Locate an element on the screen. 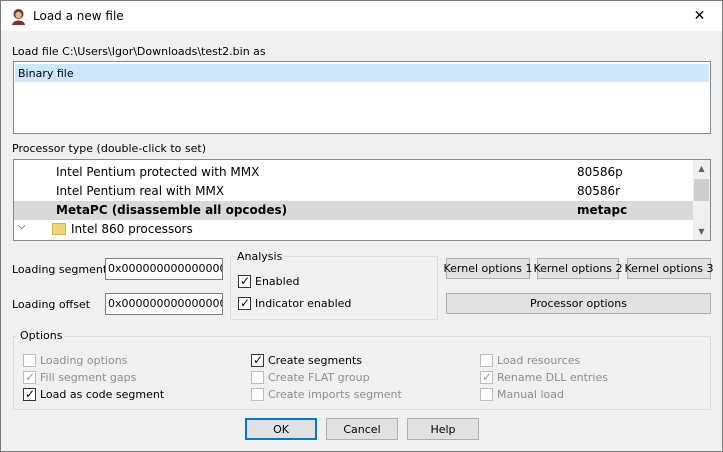  loading-segment-label: Loading segment is located at coordinates (60, 269).